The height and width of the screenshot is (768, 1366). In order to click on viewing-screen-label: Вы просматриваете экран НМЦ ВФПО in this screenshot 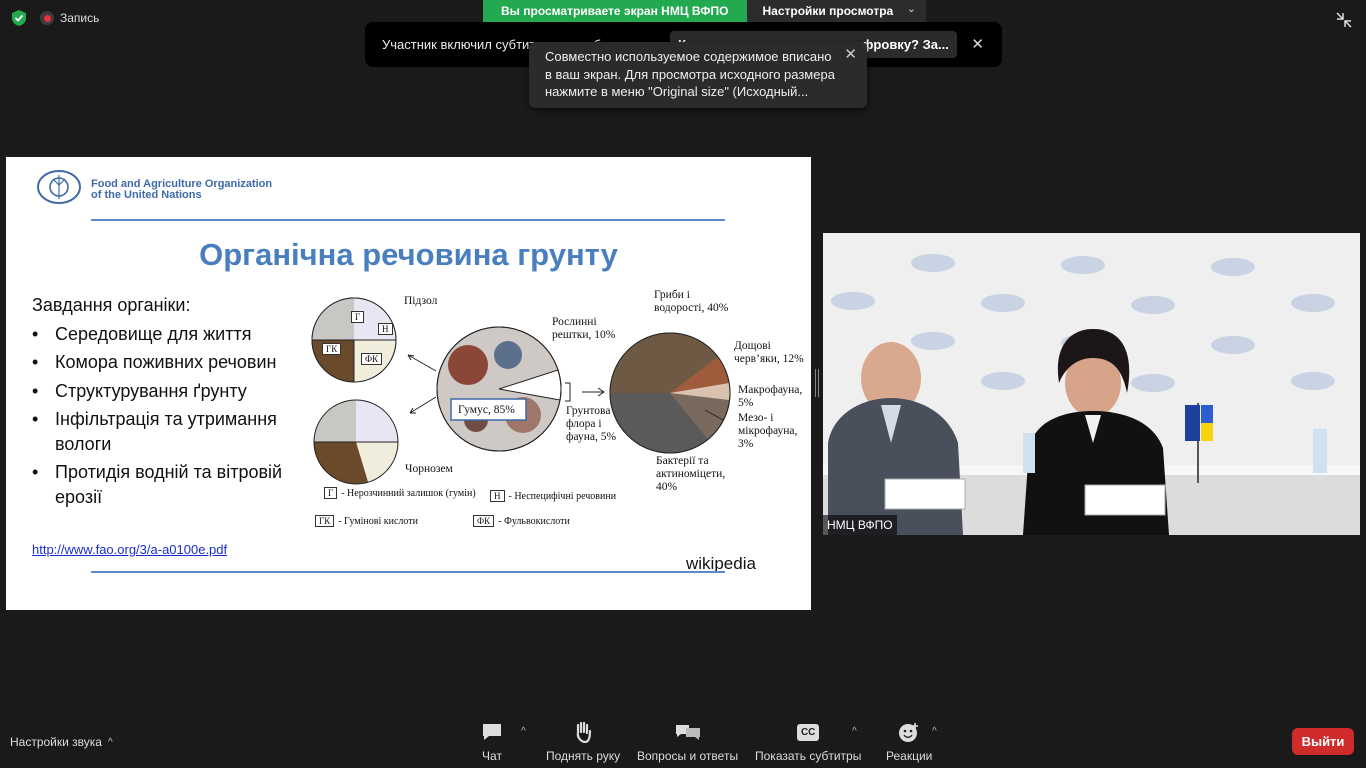, I will do `click(615, 11)`.